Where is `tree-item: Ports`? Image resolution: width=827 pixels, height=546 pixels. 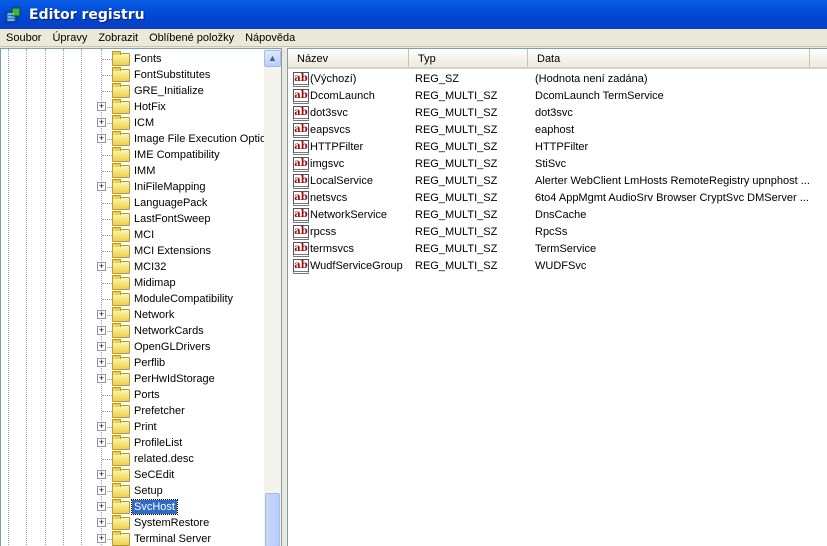
tree-item: Ports is located at coordinates (132, 395).